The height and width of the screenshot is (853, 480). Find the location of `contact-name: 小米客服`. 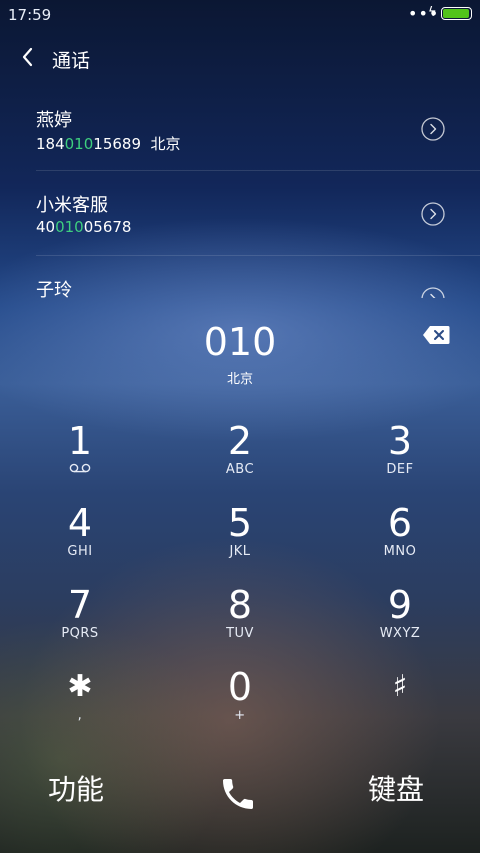

contact-name: 小米客服 is located at coordinates (72, 205).